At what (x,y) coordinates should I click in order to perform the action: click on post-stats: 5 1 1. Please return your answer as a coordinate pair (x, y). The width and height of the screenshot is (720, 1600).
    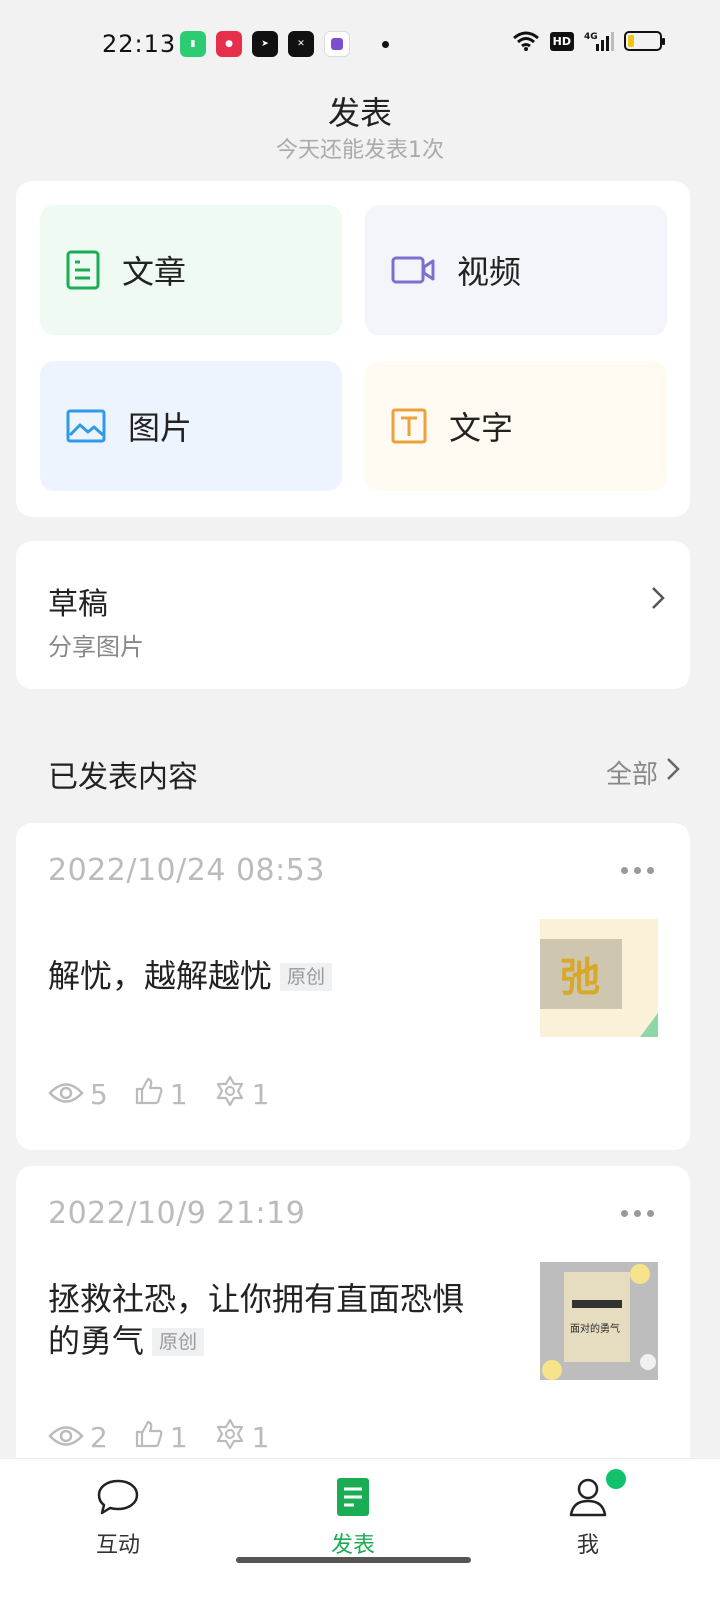
    Looking at the image, I should click on (171, 1094).